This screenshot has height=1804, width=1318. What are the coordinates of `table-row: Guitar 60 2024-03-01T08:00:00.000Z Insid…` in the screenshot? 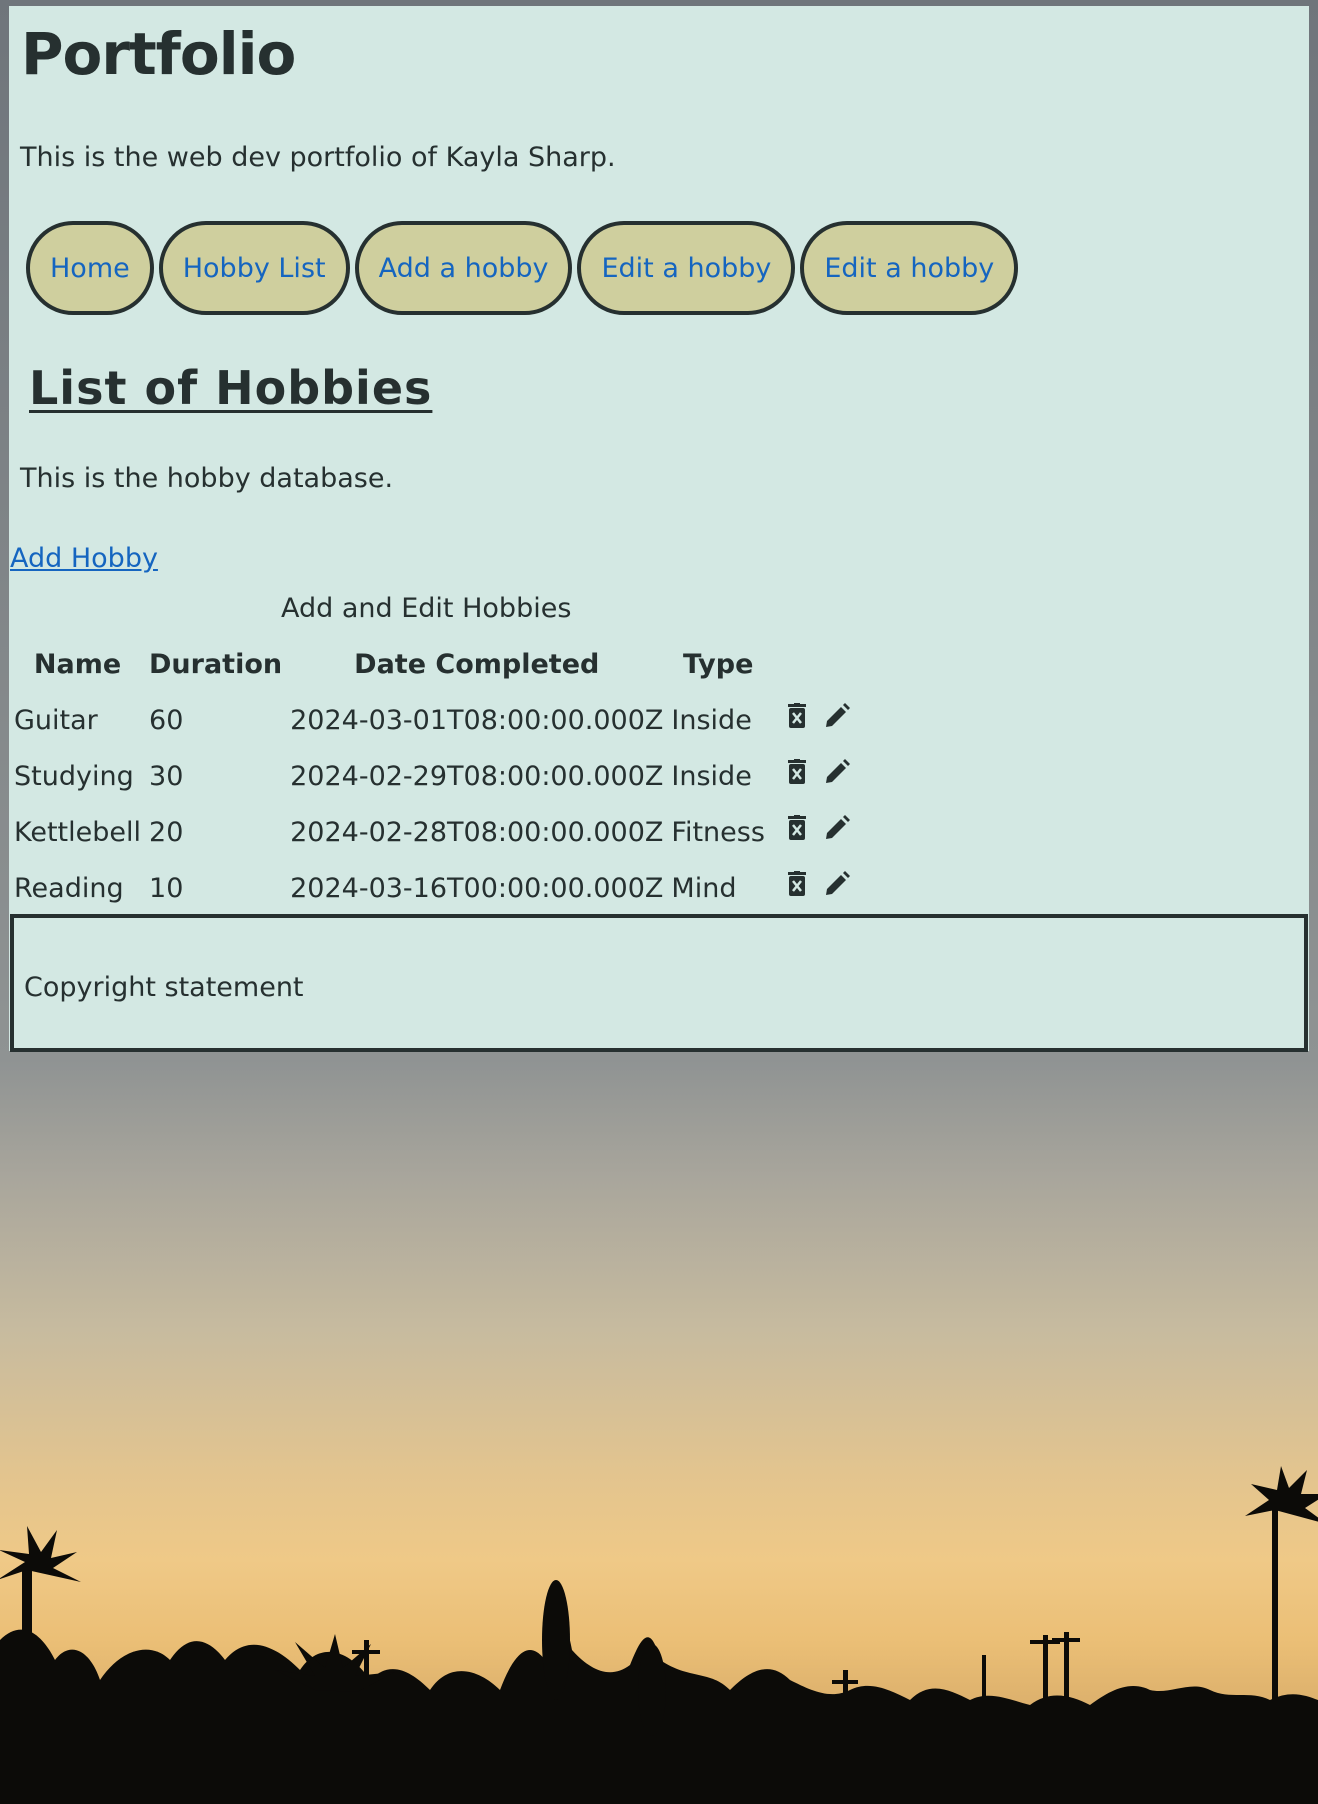 It's located at (443, 720).